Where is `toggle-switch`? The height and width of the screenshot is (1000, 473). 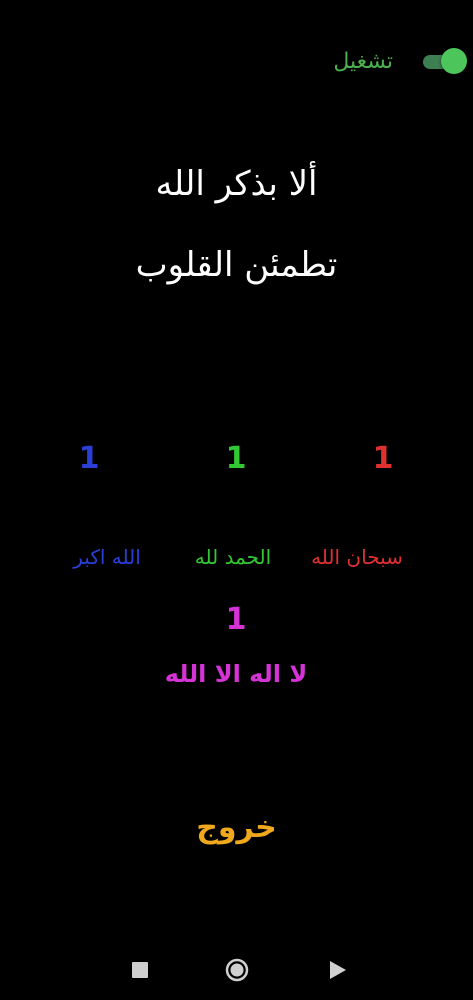
toggle-switch is located at coordinates (445, 61).